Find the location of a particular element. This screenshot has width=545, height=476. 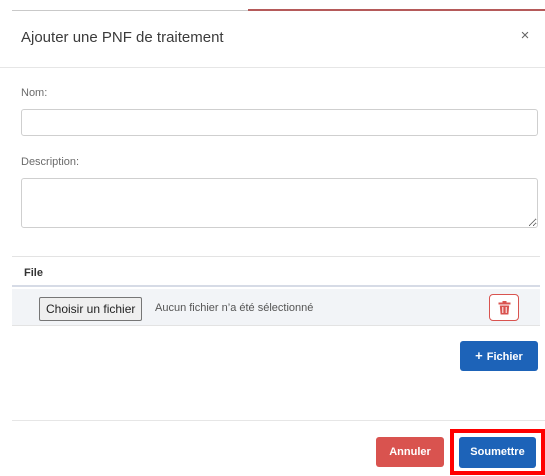

delete-file-button is located at coordinates (504, 307).